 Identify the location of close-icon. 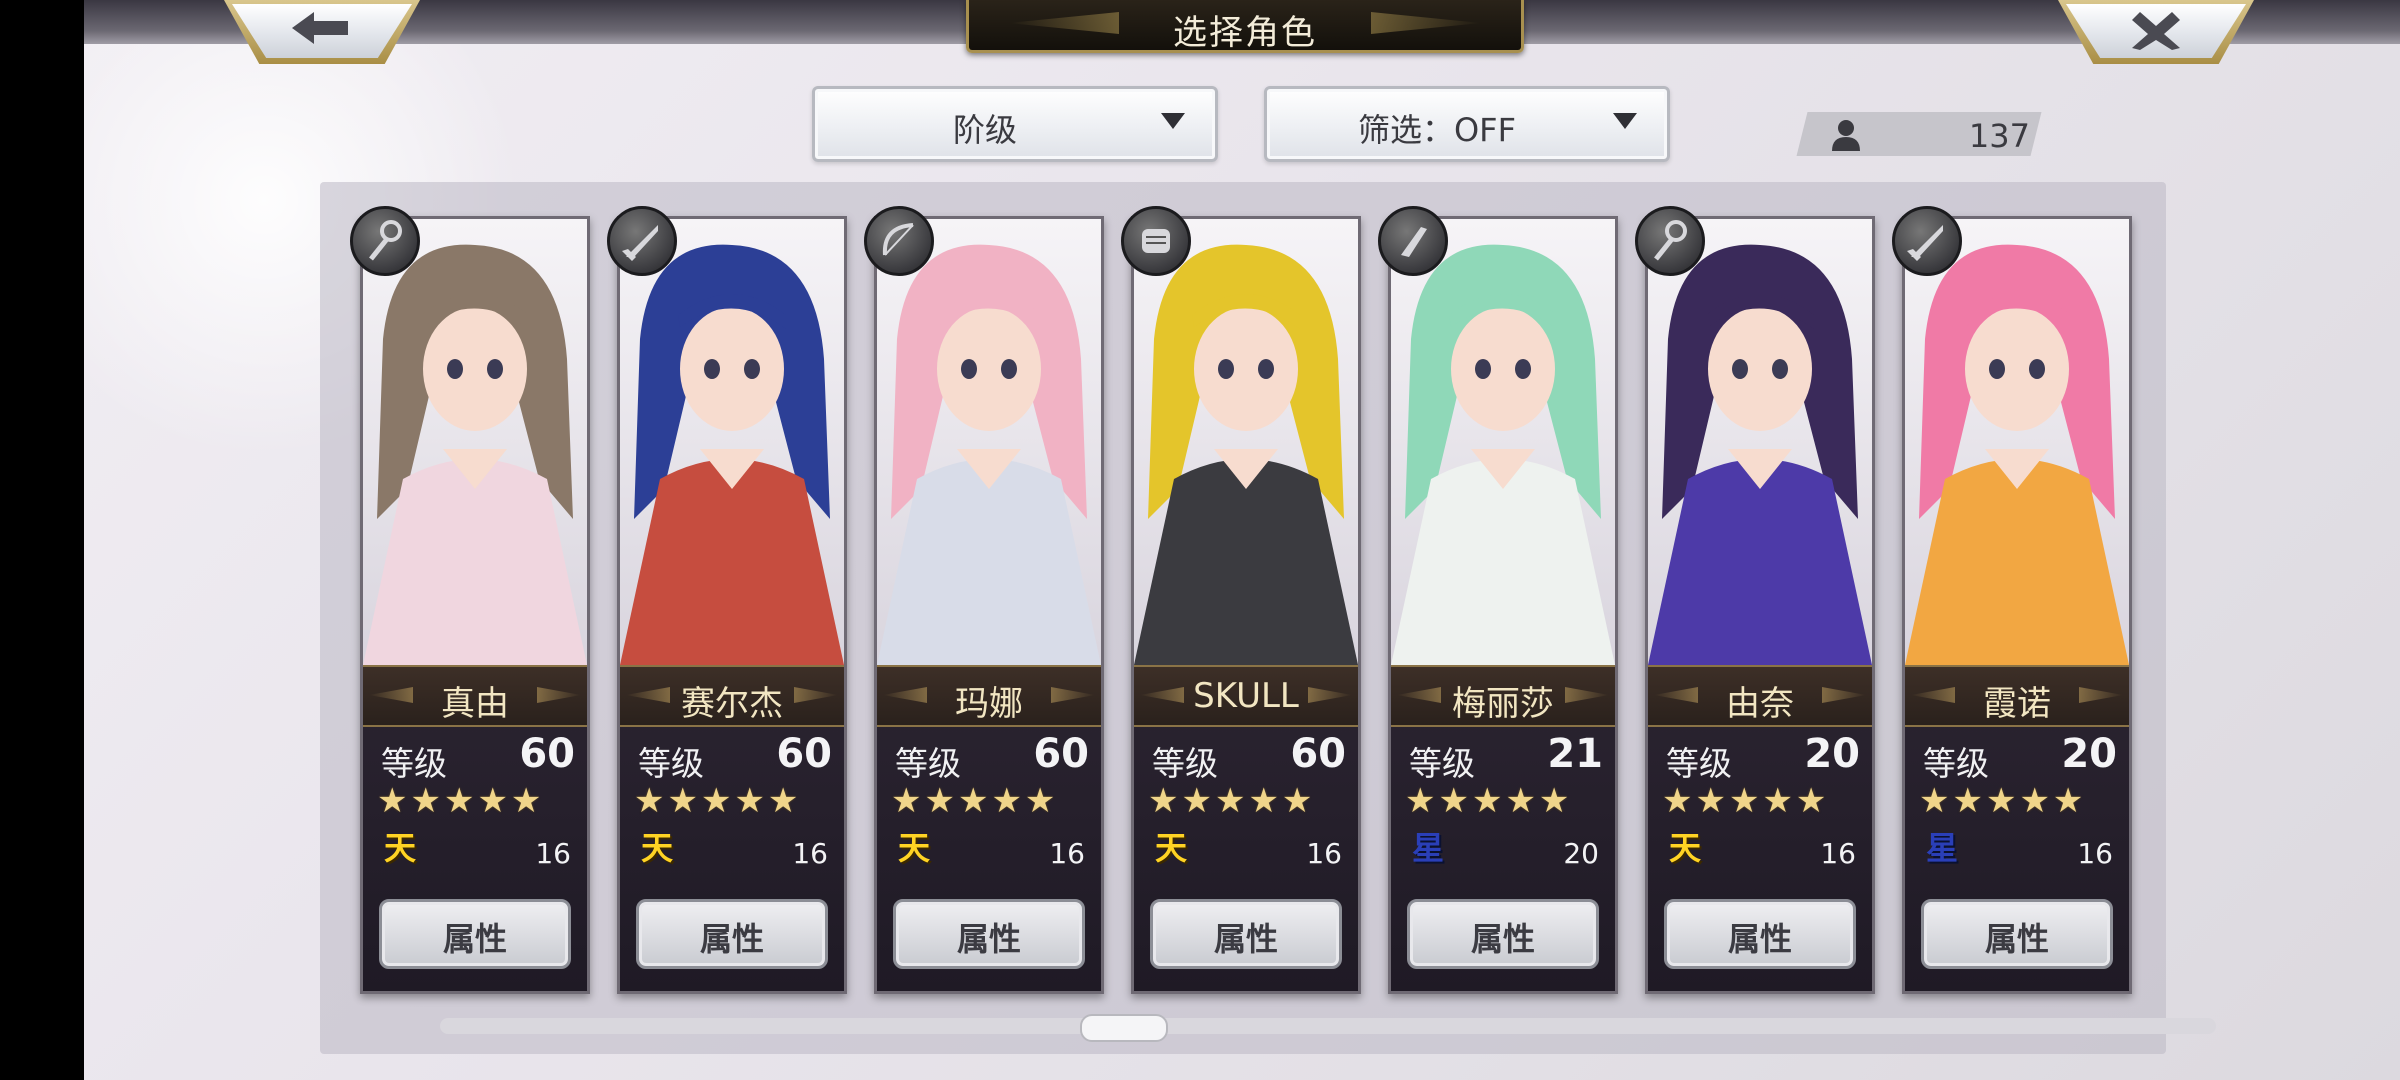
(2156, 32).